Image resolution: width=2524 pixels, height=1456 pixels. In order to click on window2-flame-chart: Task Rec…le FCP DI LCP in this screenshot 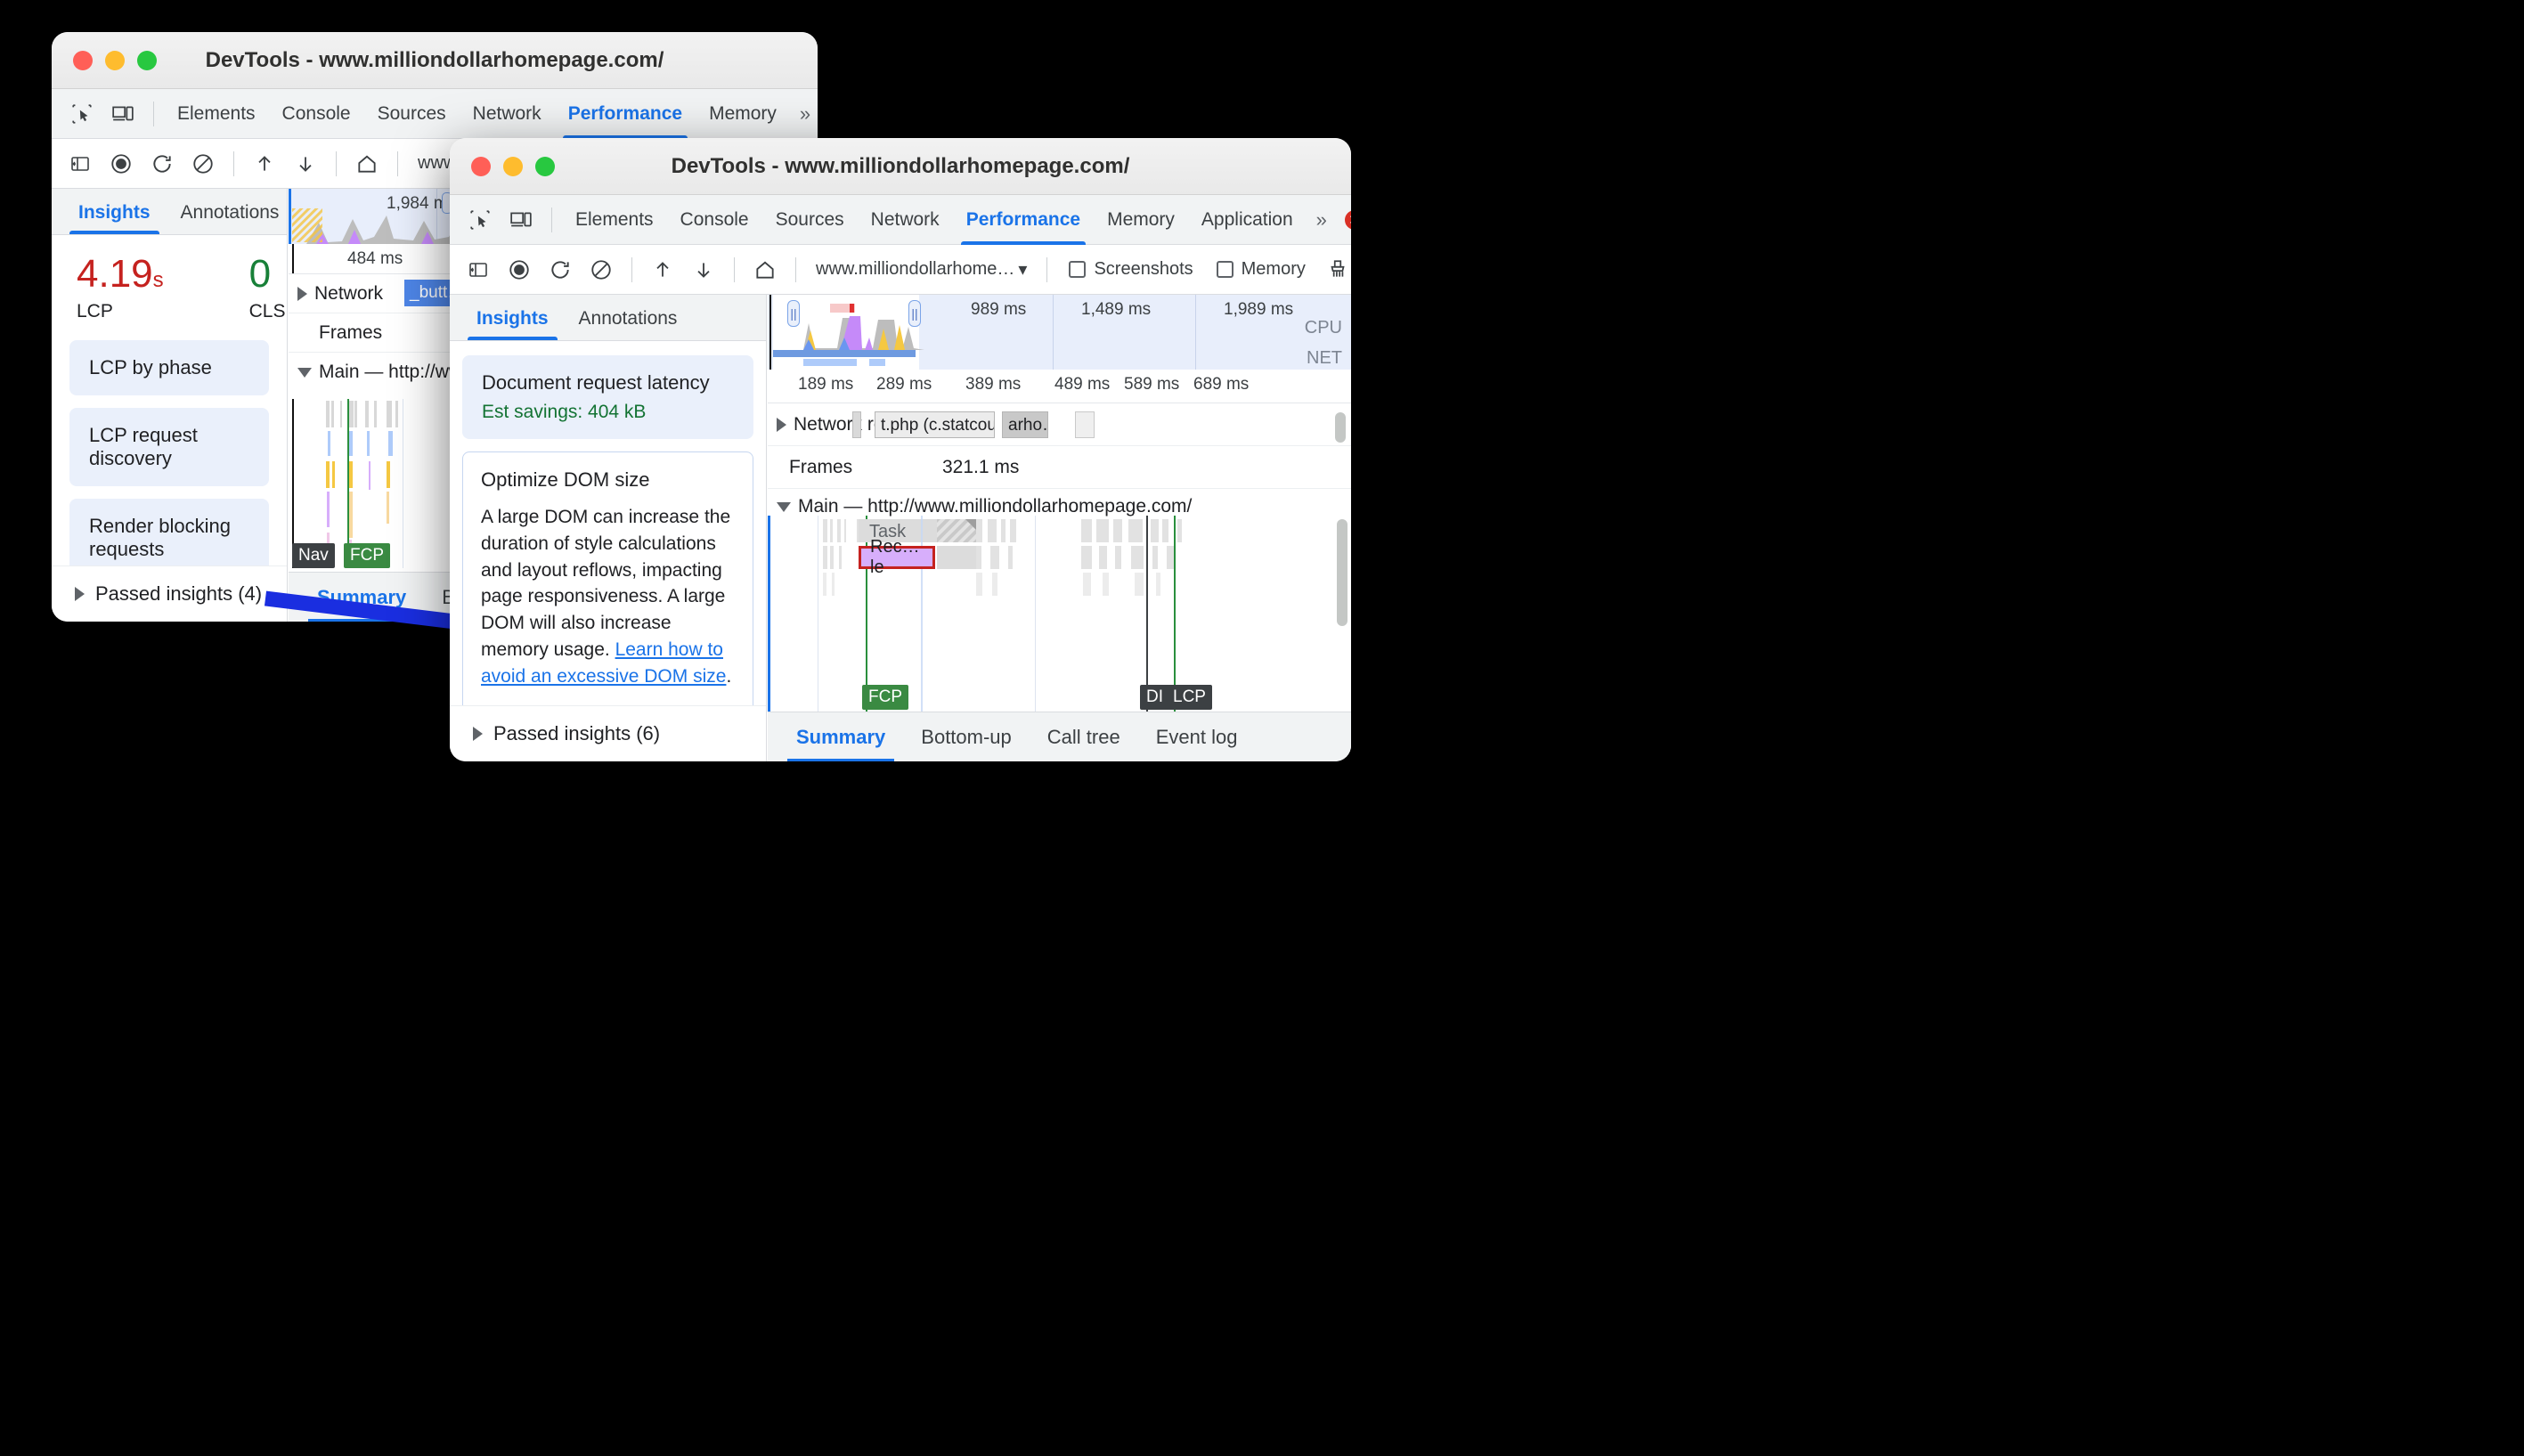, I will do `click(1059, 614)`.